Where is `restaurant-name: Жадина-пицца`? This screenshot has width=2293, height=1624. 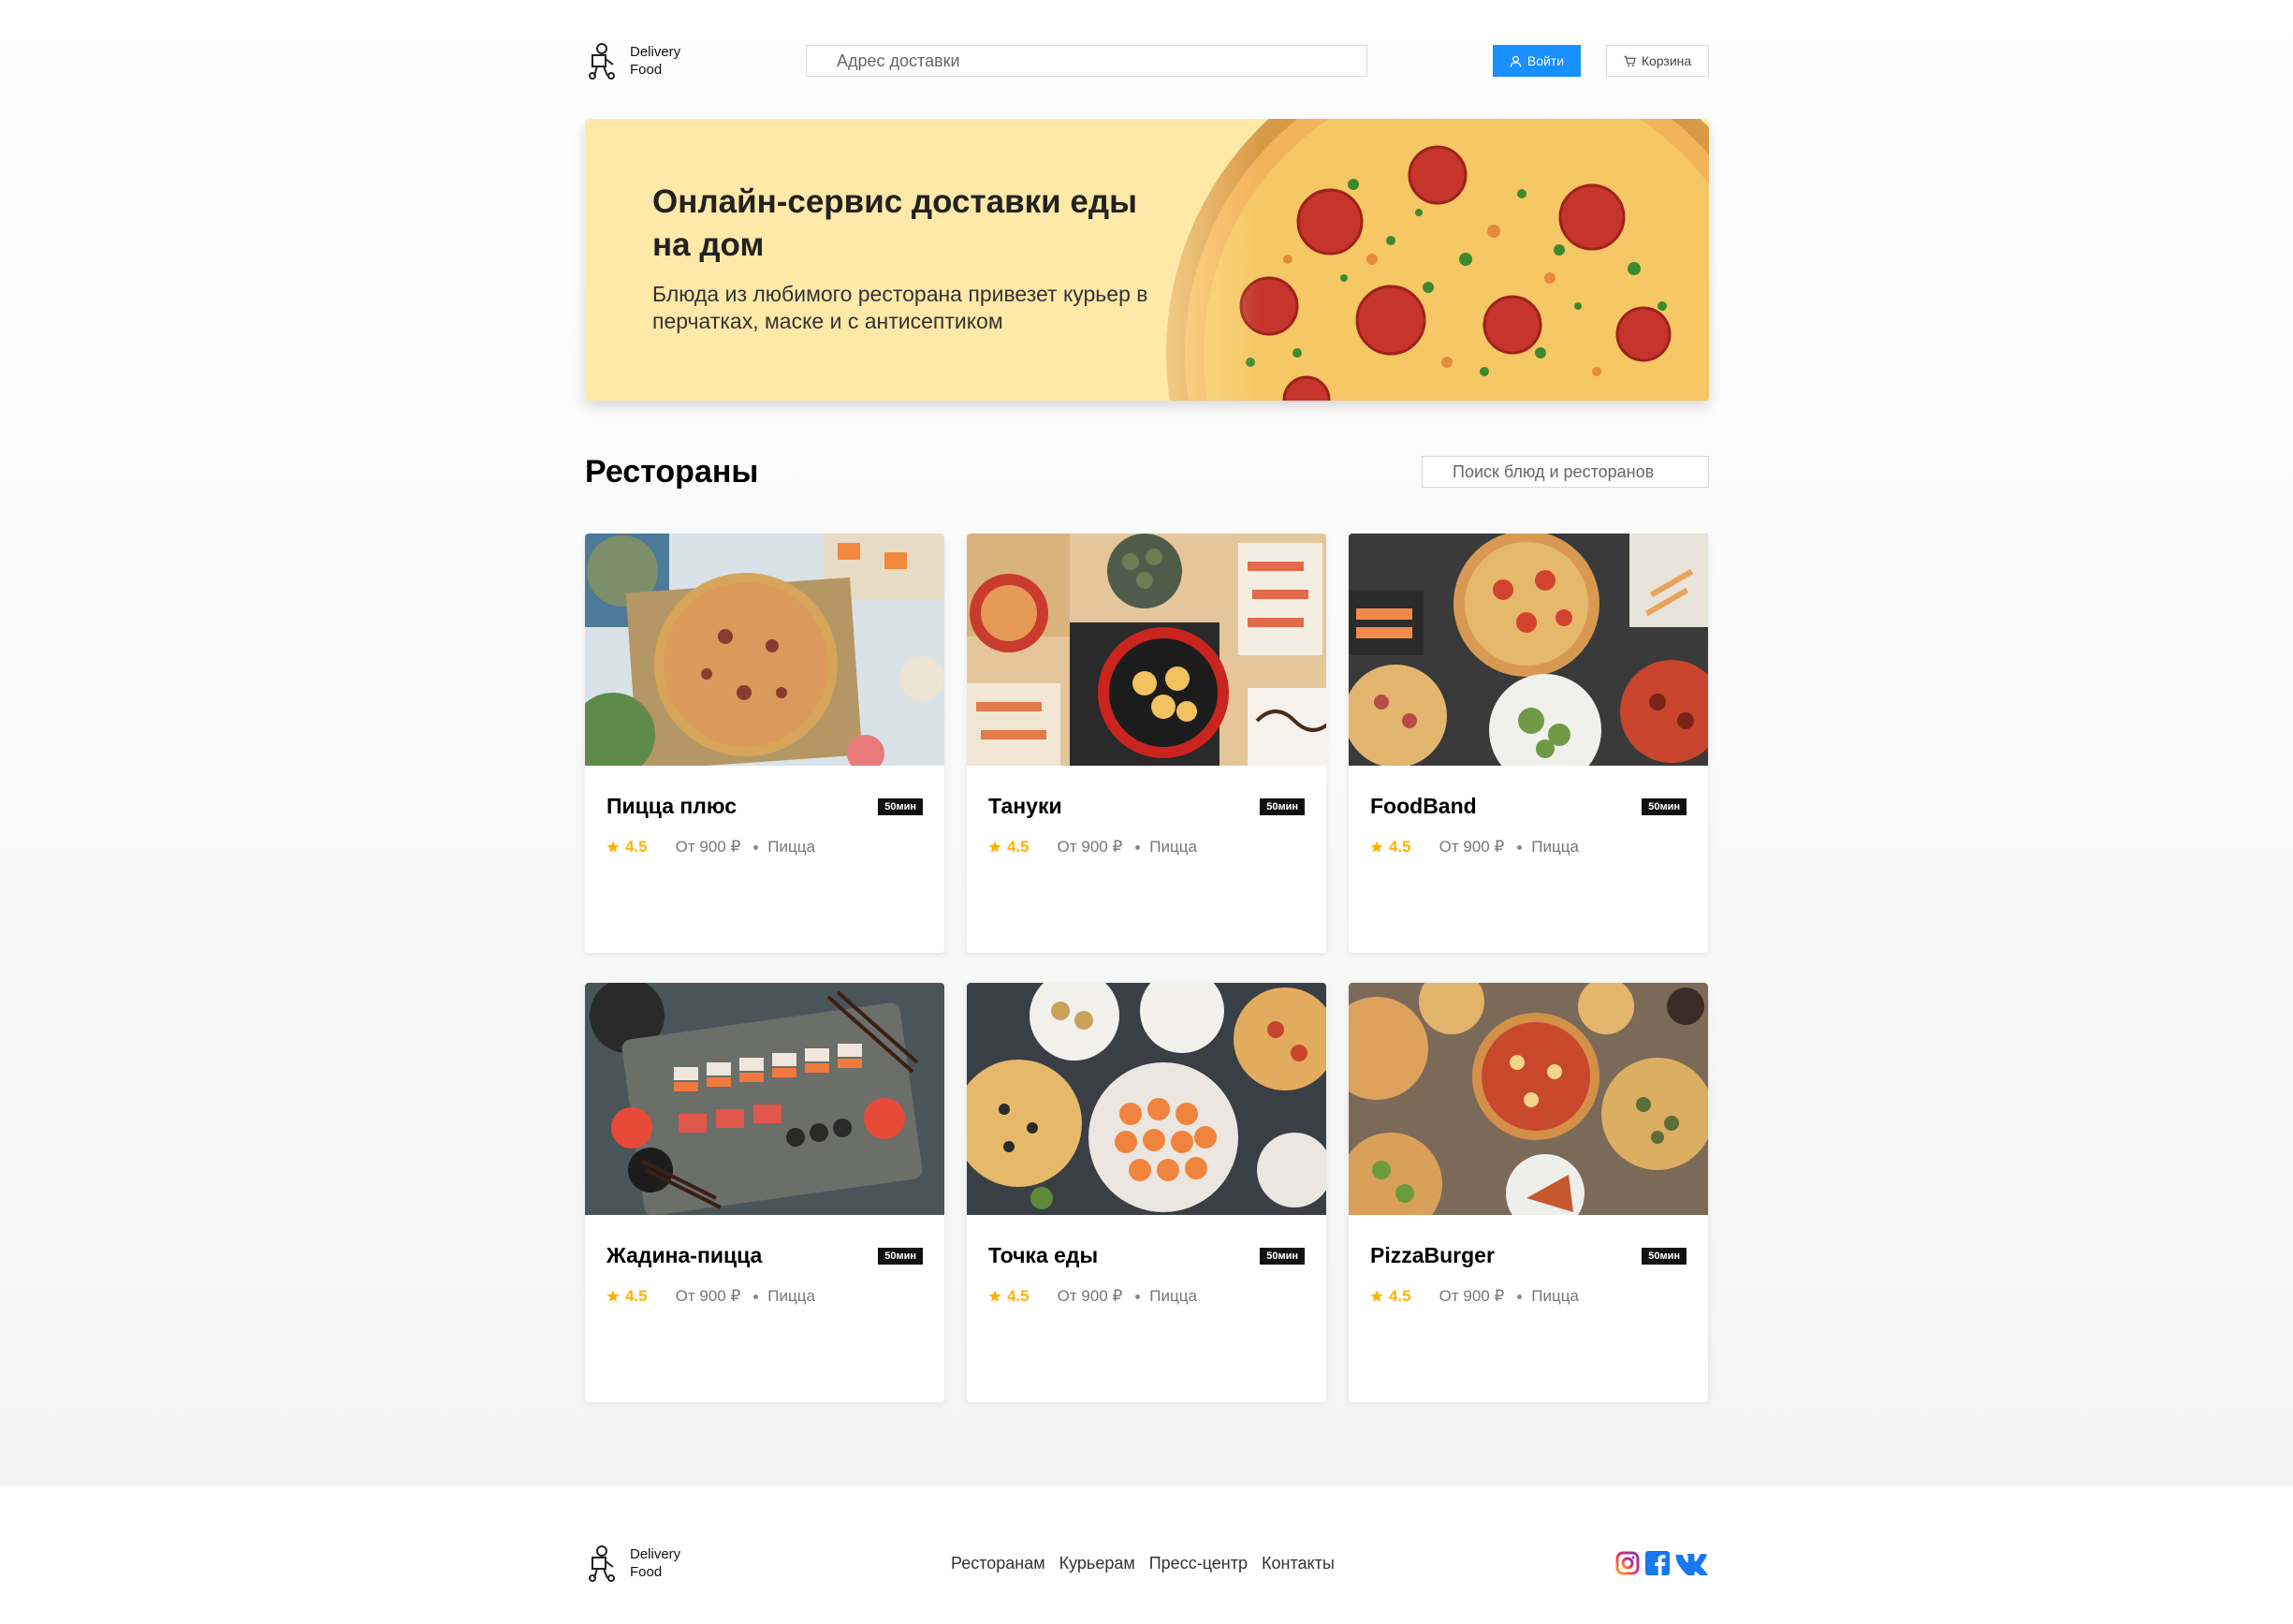 restaurant-name: Жадина-пицца is located at coordinates (684, 1255).